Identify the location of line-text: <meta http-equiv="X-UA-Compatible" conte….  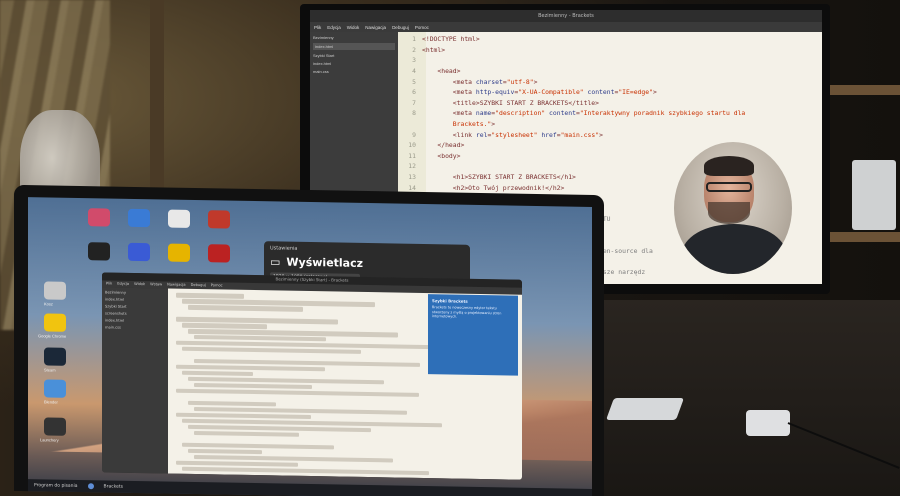
(554, 92).